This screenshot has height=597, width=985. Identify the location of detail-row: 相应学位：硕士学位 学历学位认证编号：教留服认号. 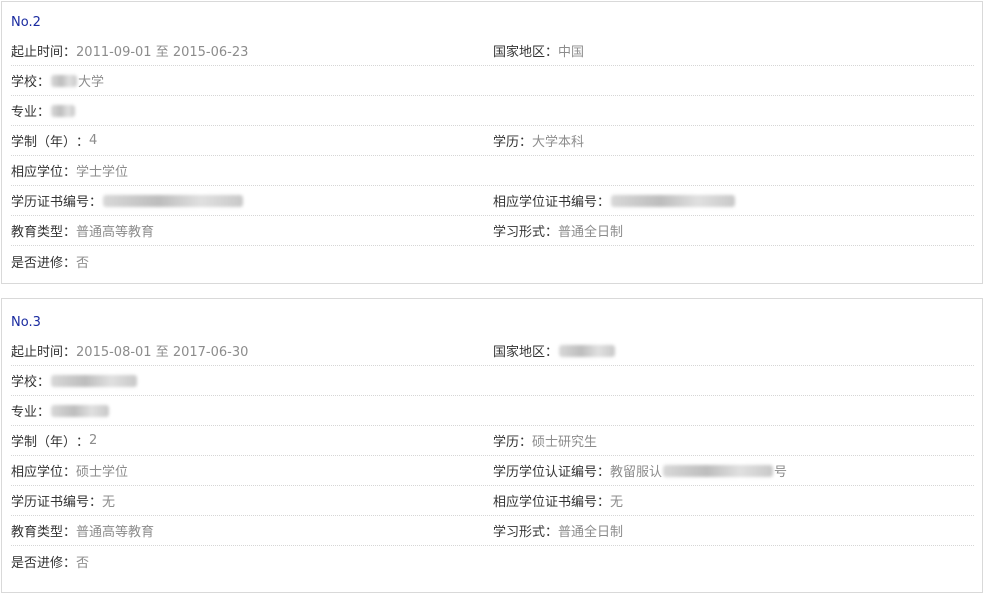
(492, 471).